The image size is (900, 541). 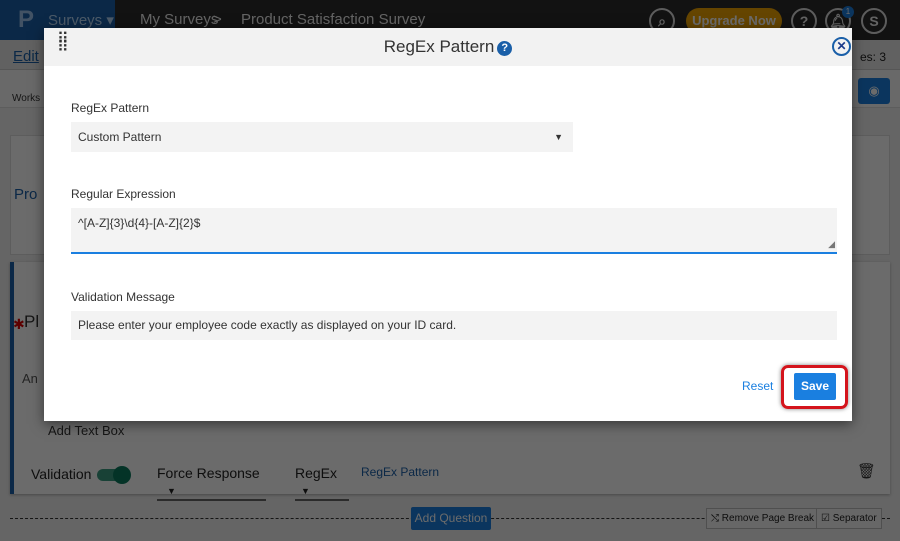 I want to click on remove-page-break-button: ⤭ Remove Page Break, so click(x=763, y=518).